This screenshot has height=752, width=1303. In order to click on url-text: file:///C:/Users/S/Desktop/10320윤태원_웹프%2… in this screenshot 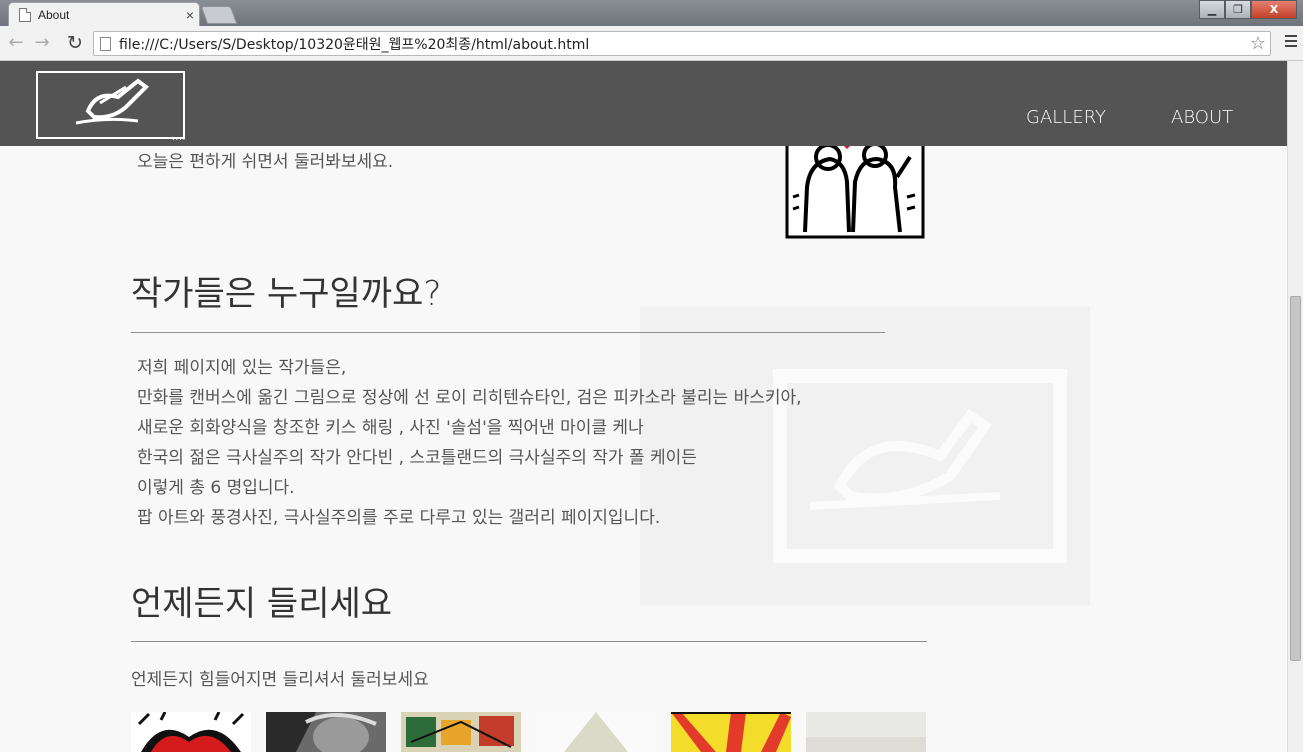, I will do `click(684, 44)`.